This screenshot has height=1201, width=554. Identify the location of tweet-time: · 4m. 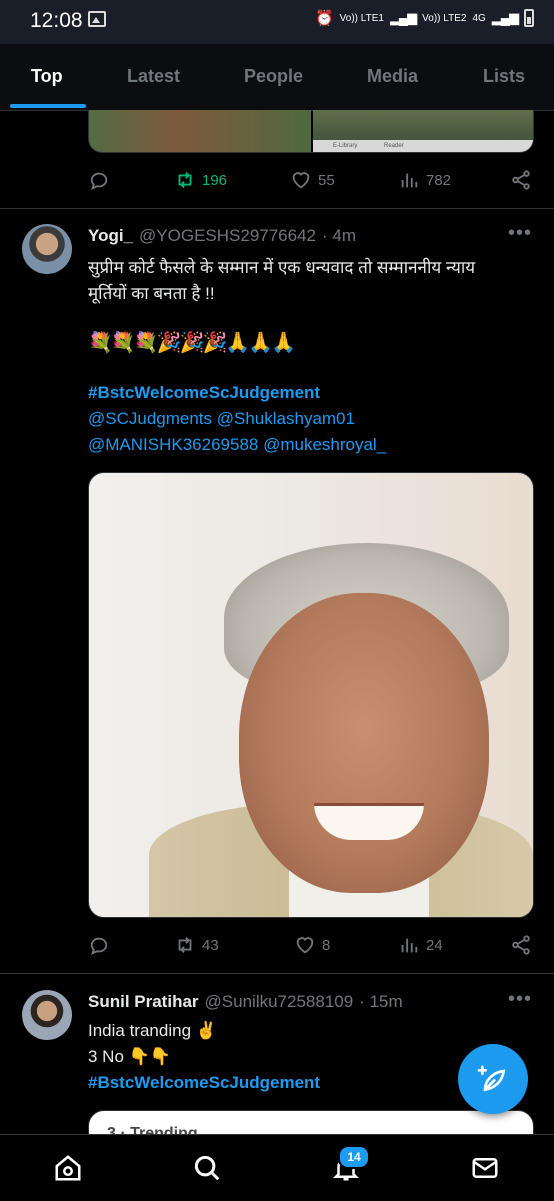
(339, 235).